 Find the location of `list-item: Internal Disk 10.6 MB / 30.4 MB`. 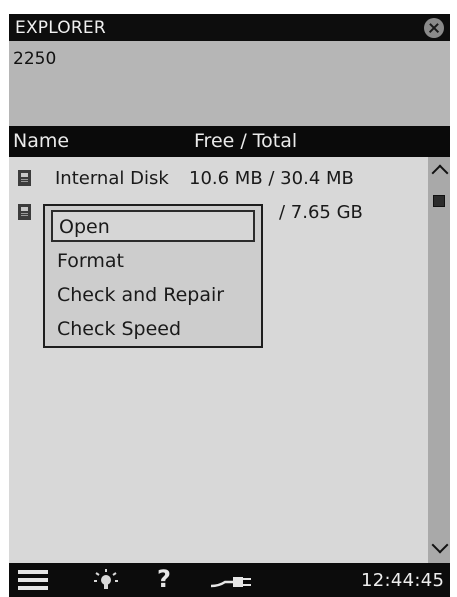

list-item: Internal Disk 10.6 MB / 30.4 MB is located at coordinates (218, 178).